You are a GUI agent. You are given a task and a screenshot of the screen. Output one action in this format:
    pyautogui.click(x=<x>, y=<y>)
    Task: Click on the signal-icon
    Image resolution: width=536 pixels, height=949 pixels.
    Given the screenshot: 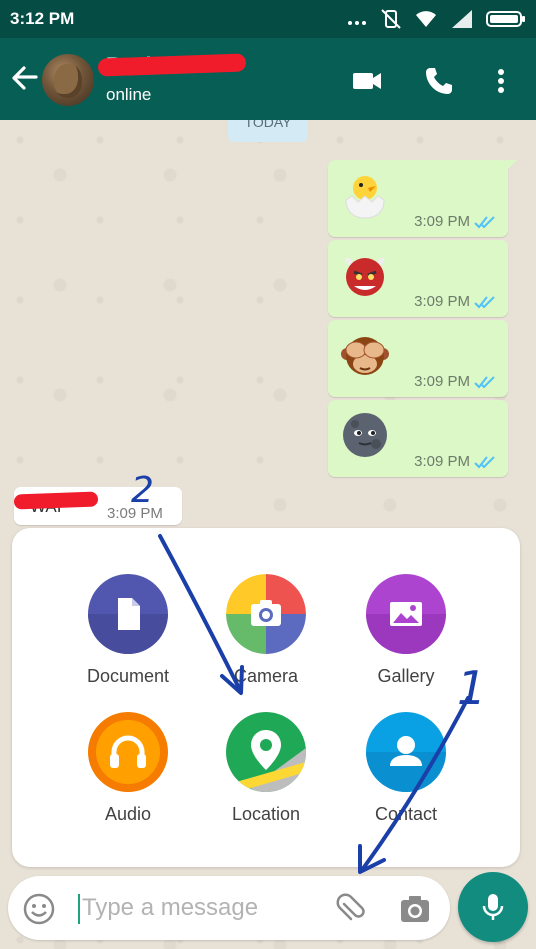 What is the action you would take?
    pyautogui.click(x=462, y=19)
    